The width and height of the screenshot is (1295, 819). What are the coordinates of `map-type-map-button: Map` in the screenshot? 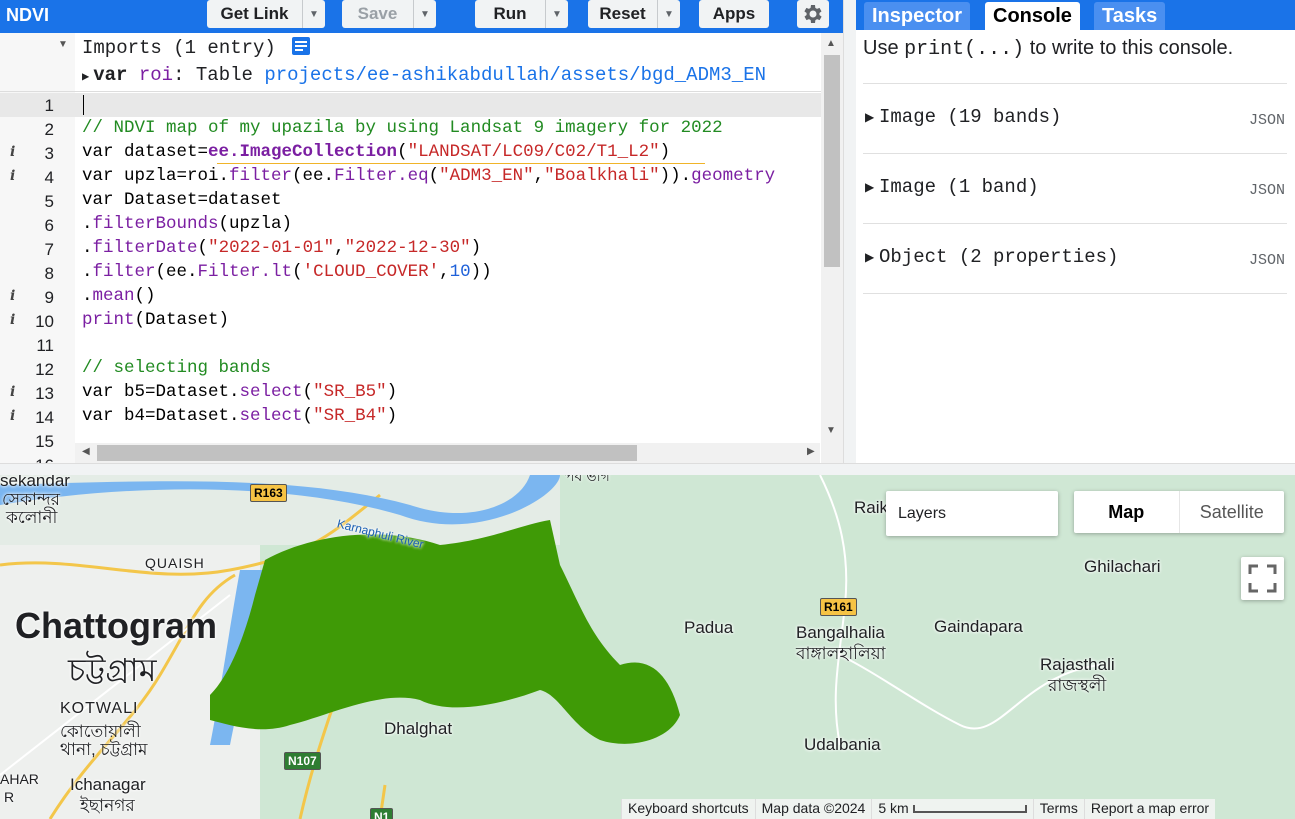 It's located at (1126, 512).